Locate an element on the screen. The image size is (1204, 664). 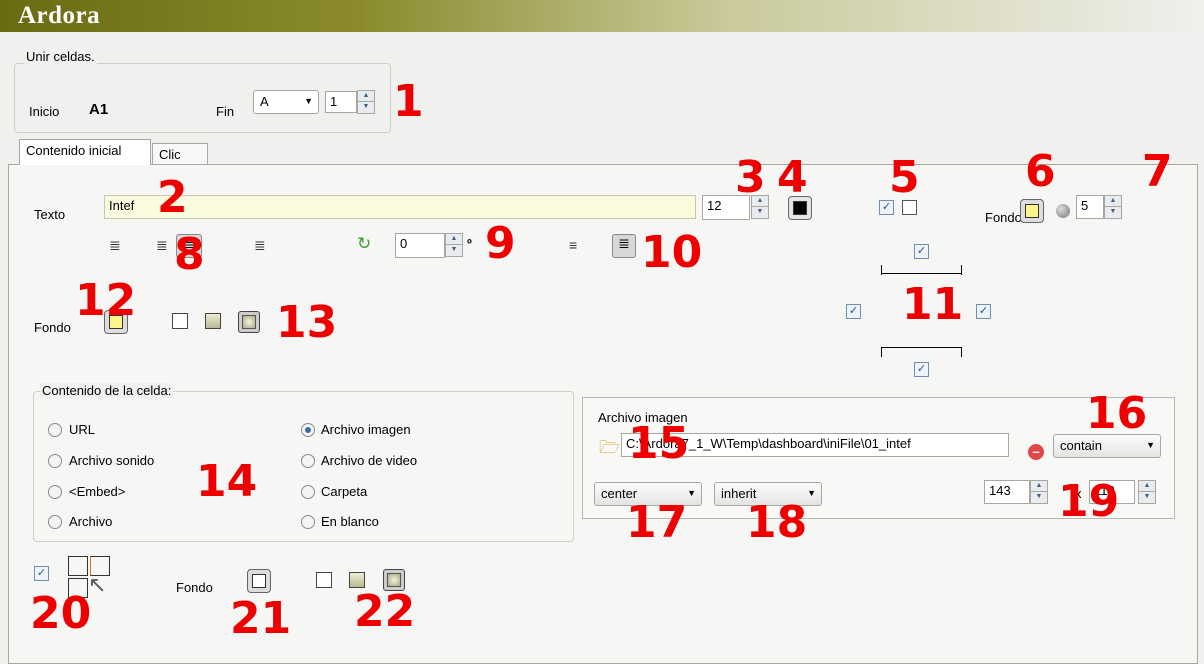
tab-contenido-inicial: Contenido inicial is located at coordinates (85, 152).